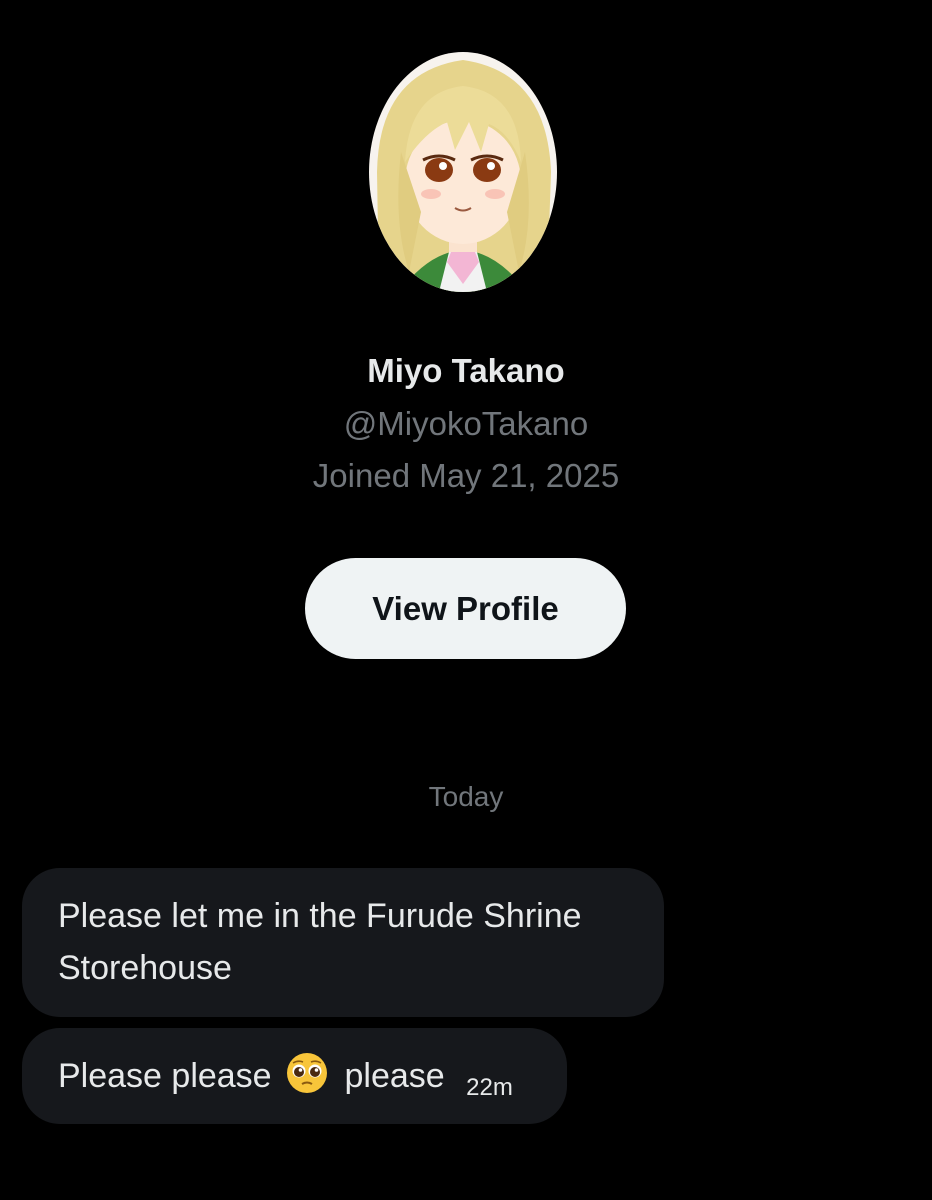 The width and height of the screenshot is (932, 1200). What do you see at coordinates (466, 423) in the screenshot?
I see `profile-handle: @MiyokoTakano` at bounding box center [466, 423].